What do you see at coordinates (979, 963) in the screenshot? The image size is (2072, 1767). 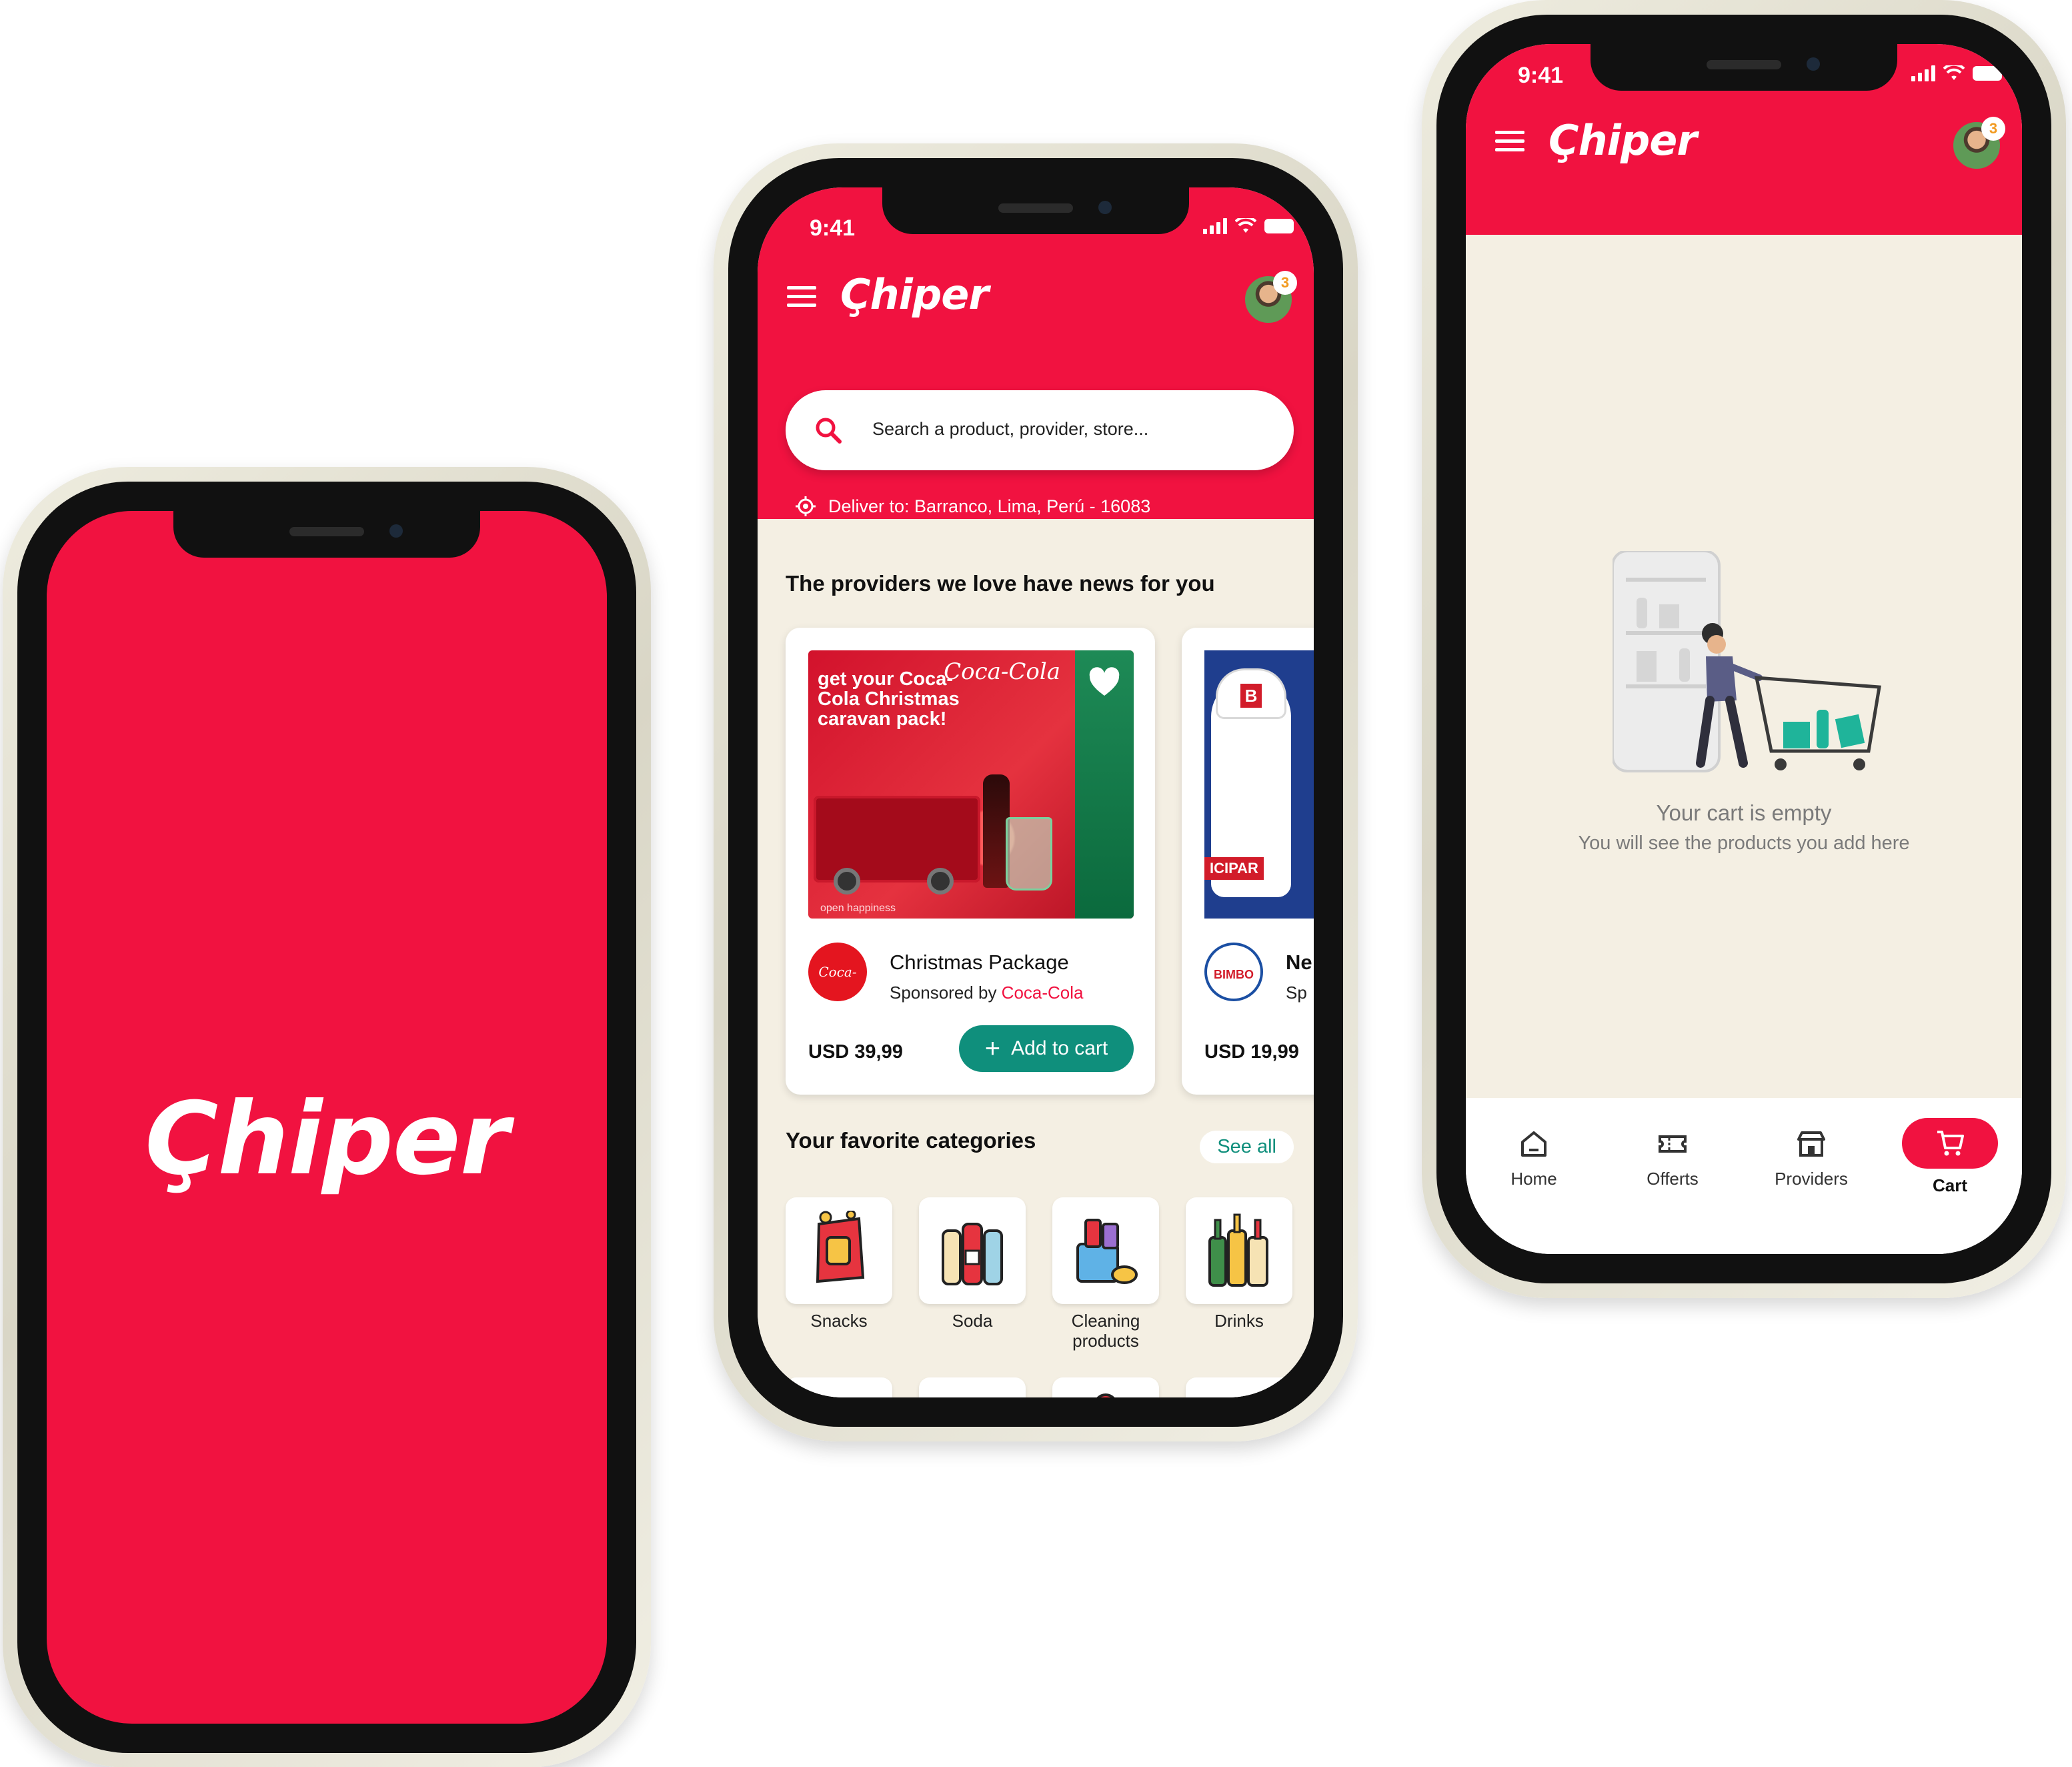 I see `product-title: Christmas Package` at bounding box center [979, 963].